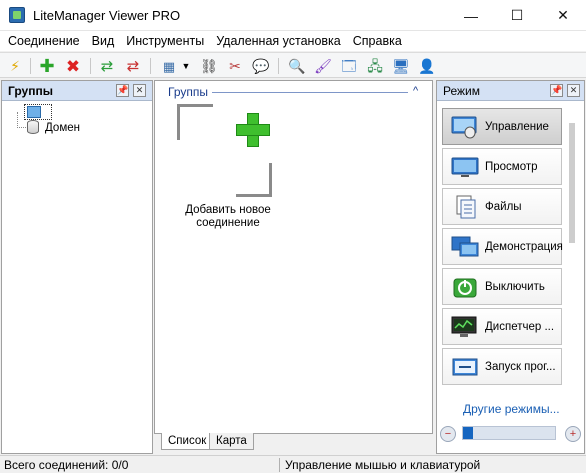  I want to click on tab-list: Список, so click(187, 441).